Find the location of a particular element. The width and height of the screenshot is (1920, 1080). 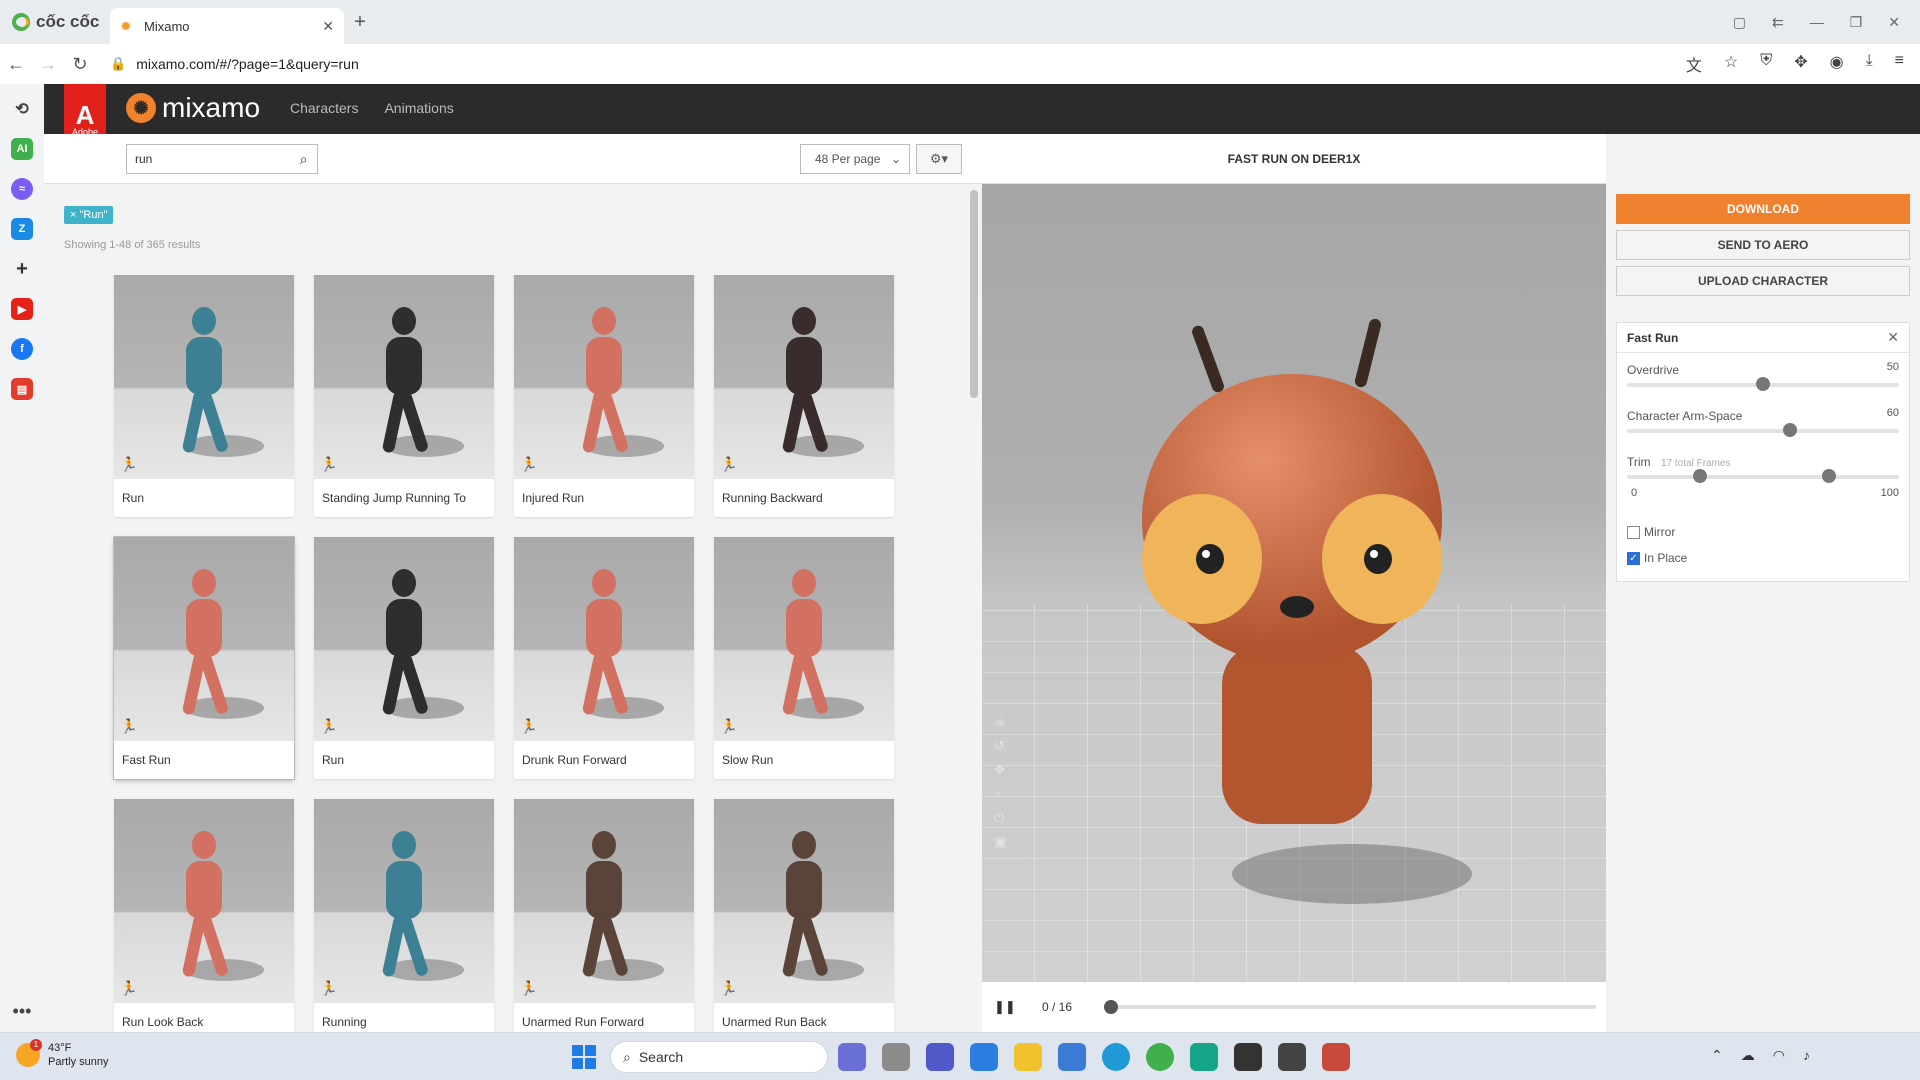

animation-card: 🏃 Unarmed Run Back is located at coordinates (804, 915).